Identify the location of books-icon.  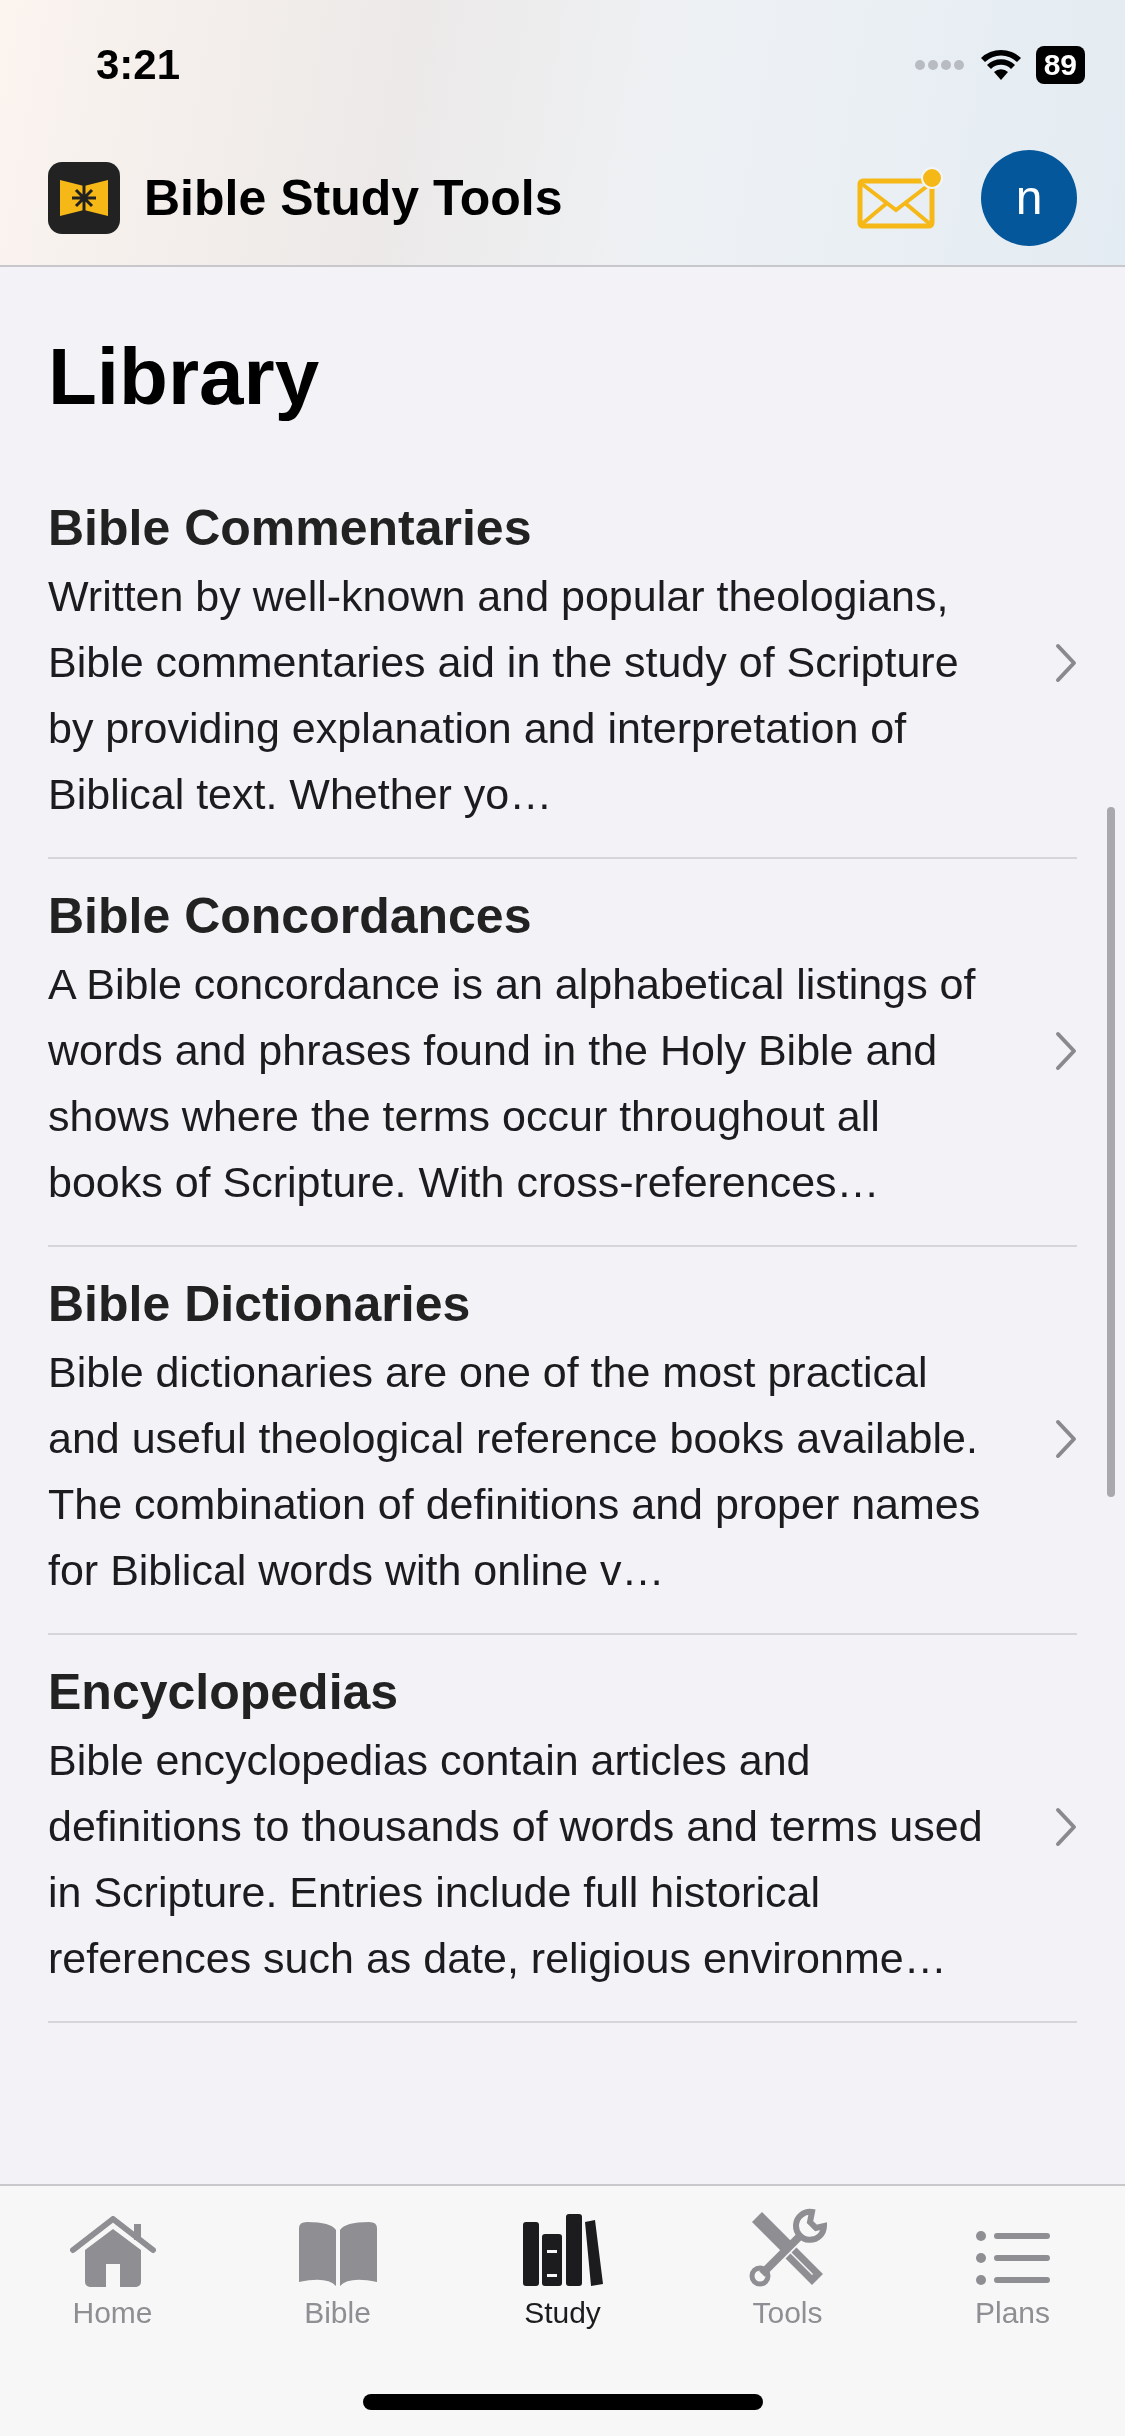
(562, 2250).